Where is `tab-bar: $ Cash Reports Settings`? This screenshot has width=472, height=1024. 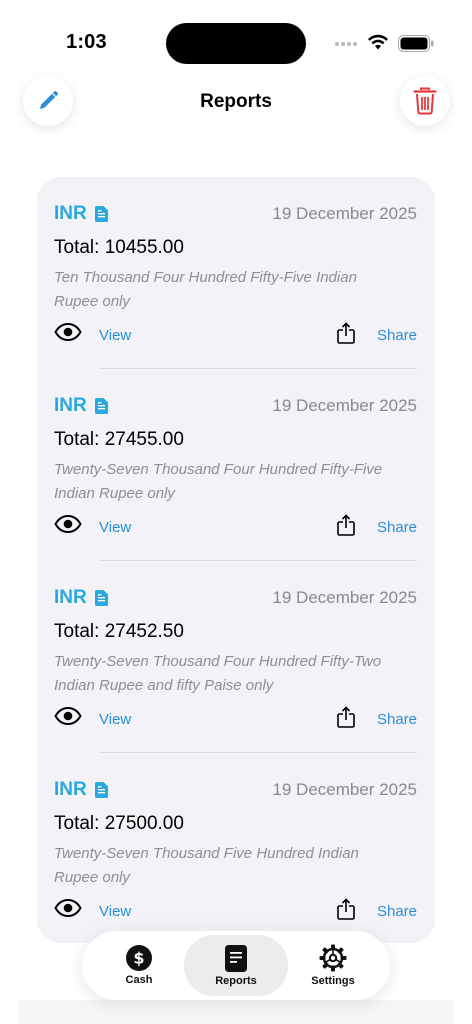
tab-bar: $ Cash Reports Settings is located at coordinates (236, 965).